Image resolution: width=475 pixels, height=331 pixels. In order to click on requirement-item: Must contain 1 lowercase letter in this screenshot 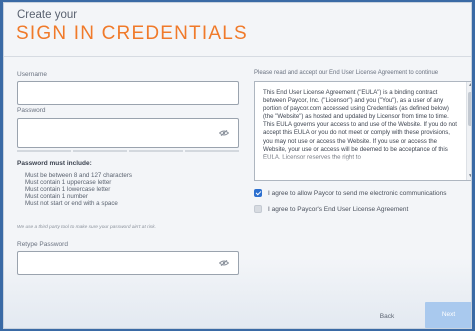, I will do `click(68, 189)`.